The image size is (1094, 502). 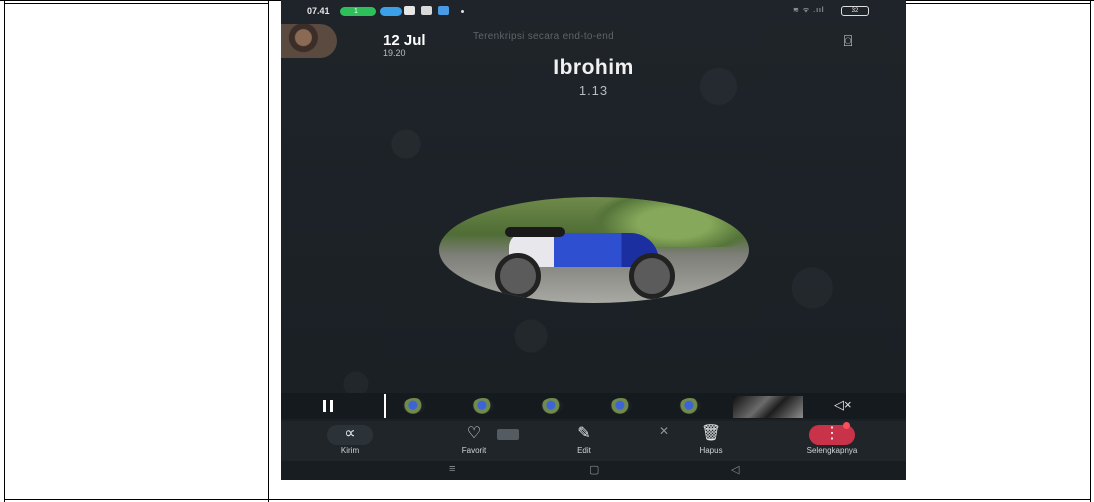 What do you see at coordinates (328, 406) in the screenshot?
I see `pause-icon` at bounding box center [328, 406].